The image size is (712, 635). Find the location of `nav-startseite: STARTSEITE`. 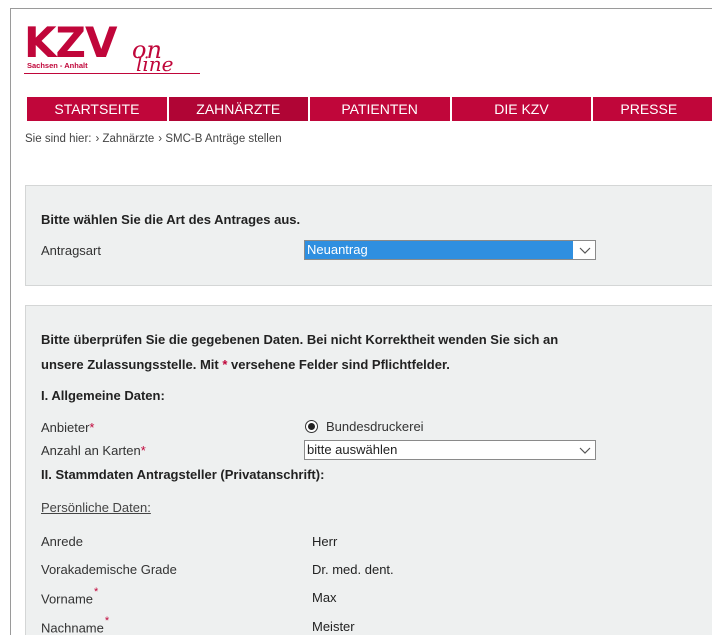

nav-startseite: STARTSEITE is located at coordinates (97, 109).